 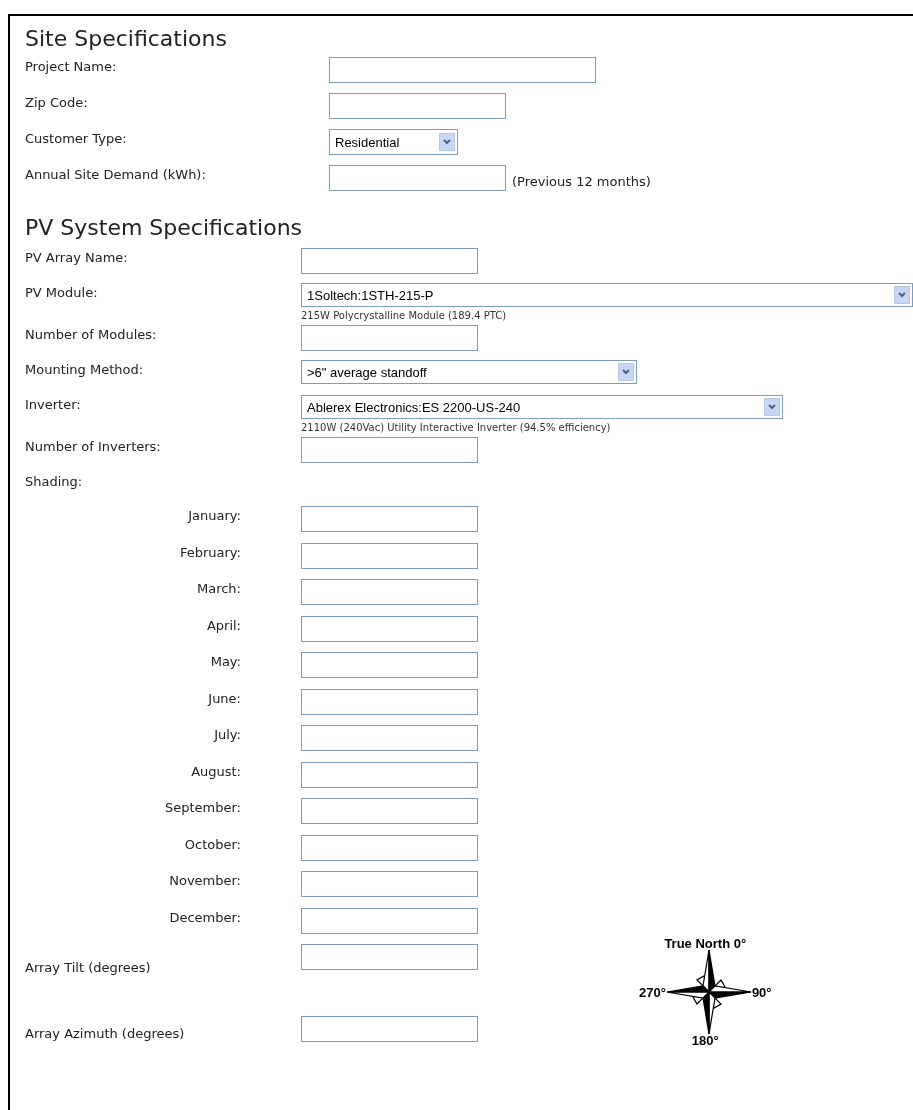 What do you see at coordinates (204, 916) in the screenshot?
I see `month-label: December:` at bounding box center [204, 916].